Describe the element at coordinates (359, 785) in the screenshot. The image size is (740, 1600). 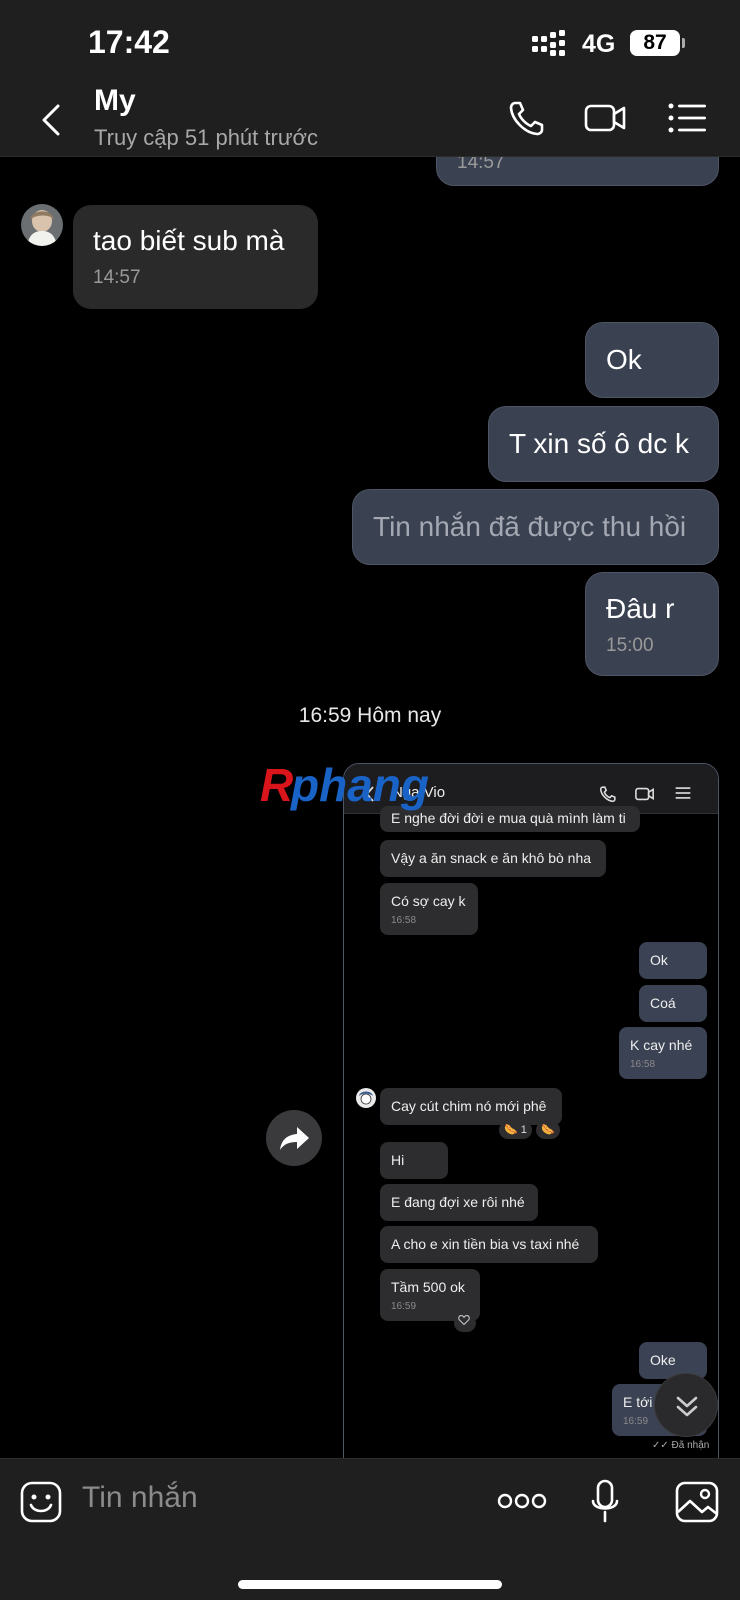
I see `watermark-word: phang` at that location.